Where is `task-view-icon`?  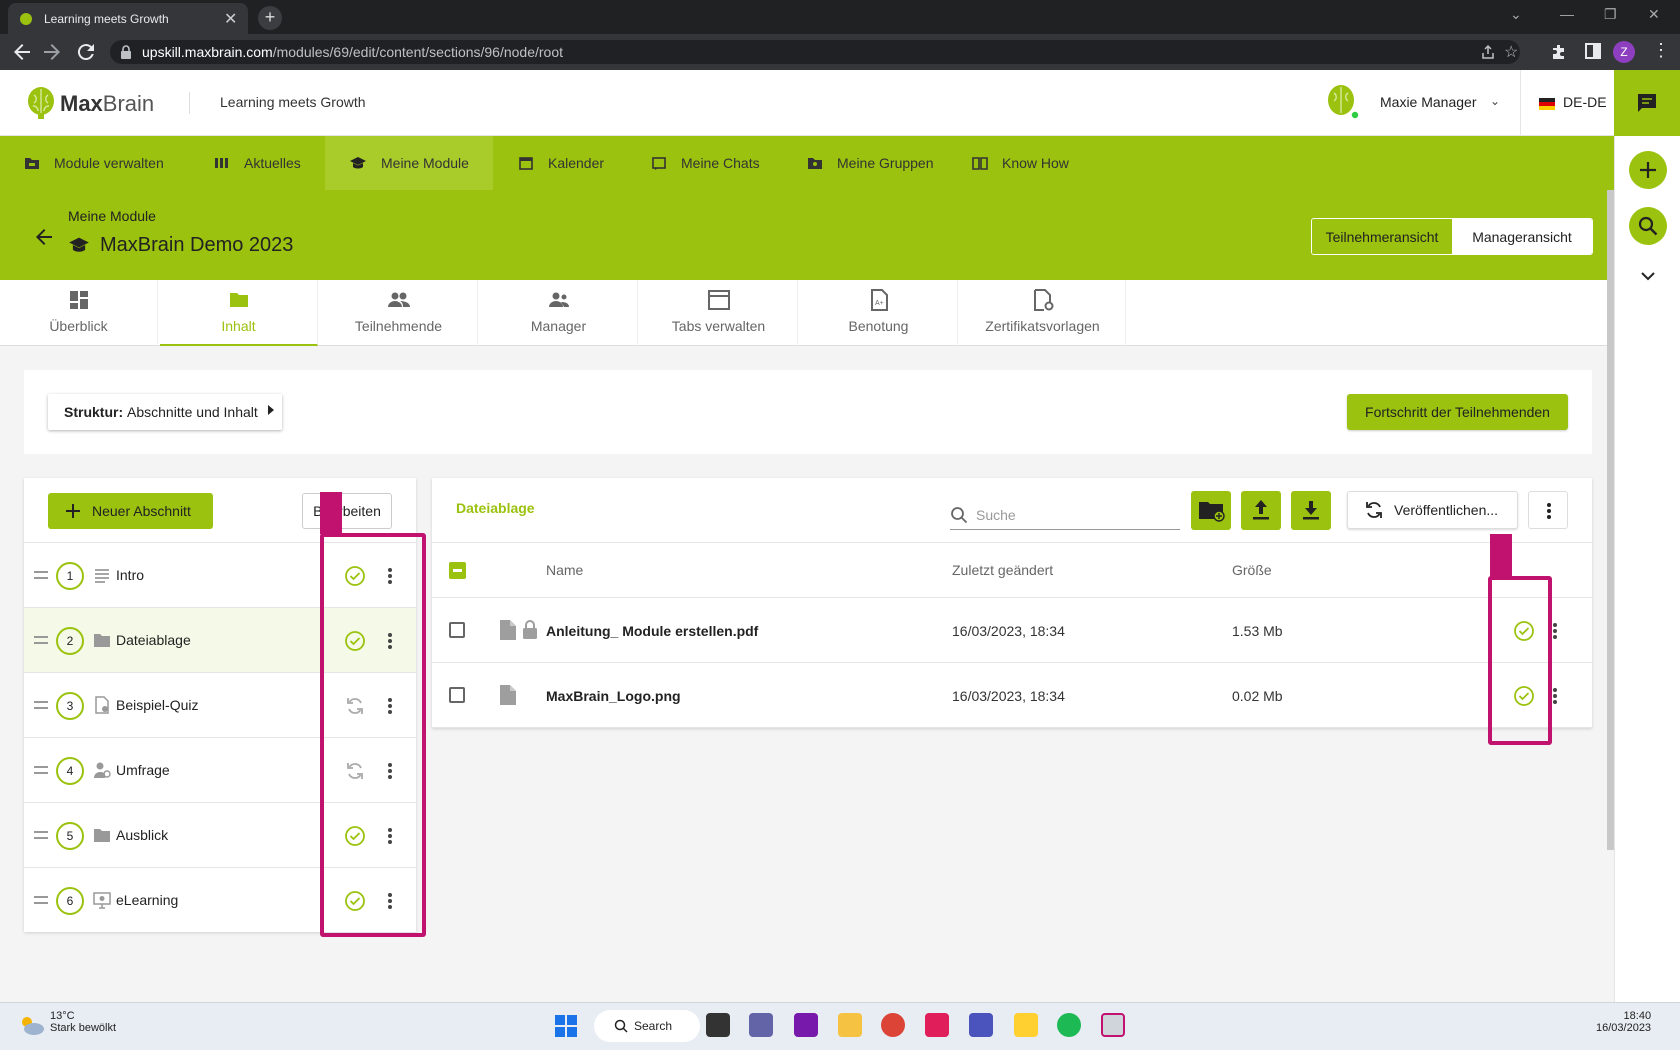 task-view-icon is located at coordinates (718, 1025).